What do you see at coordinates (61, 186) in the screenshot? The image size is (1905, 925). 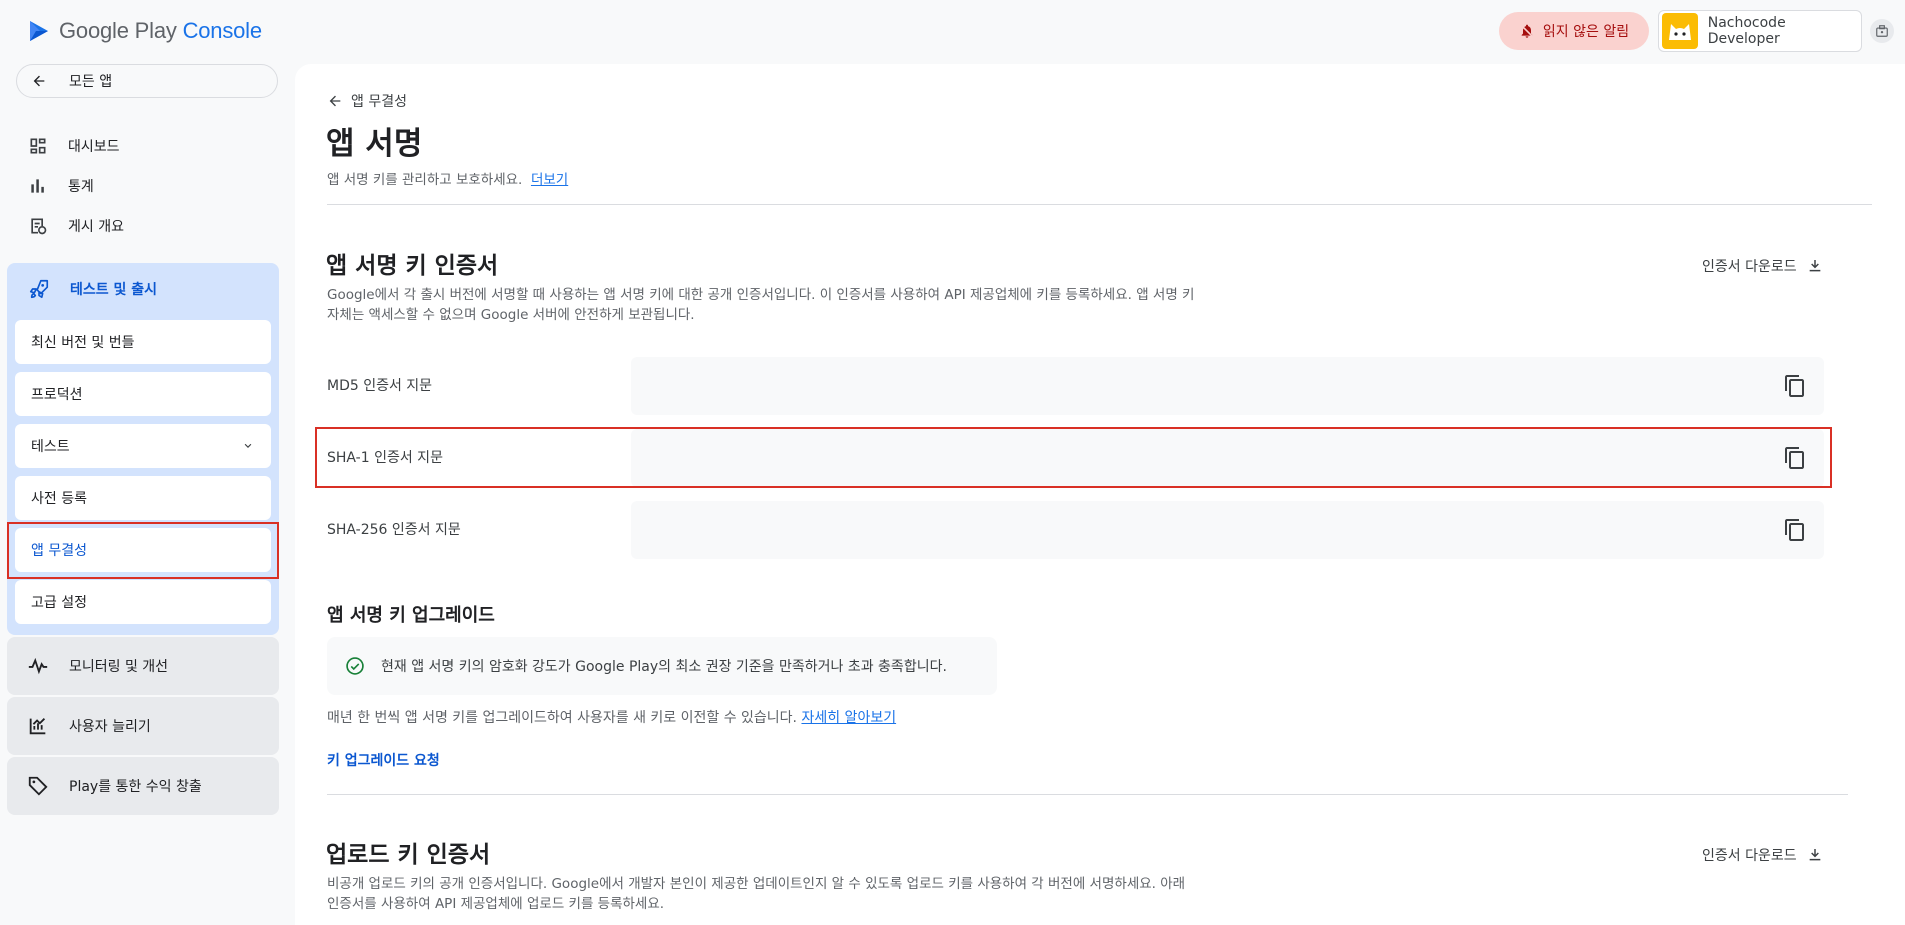 I see `sidebar-item-statistics: 통계` at bounding box center [61, 186].